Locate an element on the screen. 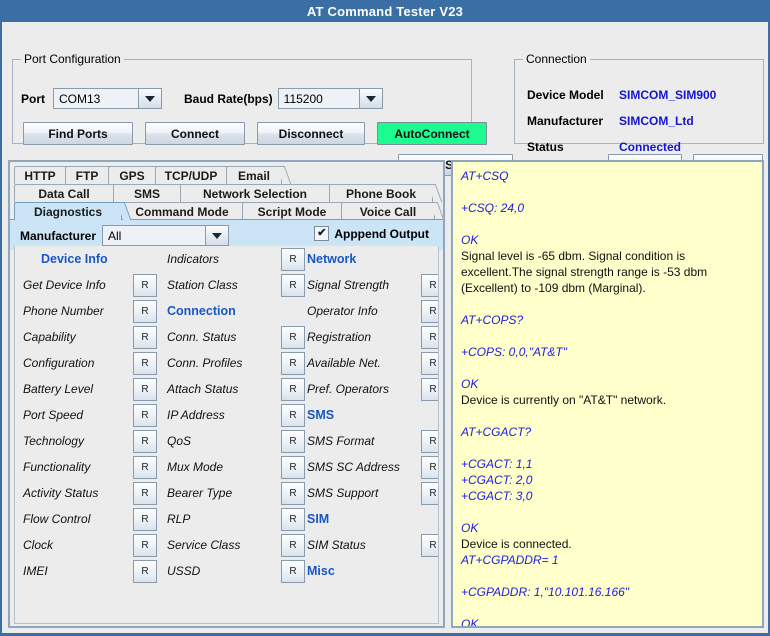 The width and height of the screenshot is (770, 636). read-button-conn-profiles: R is located at coordinates (293, 363).